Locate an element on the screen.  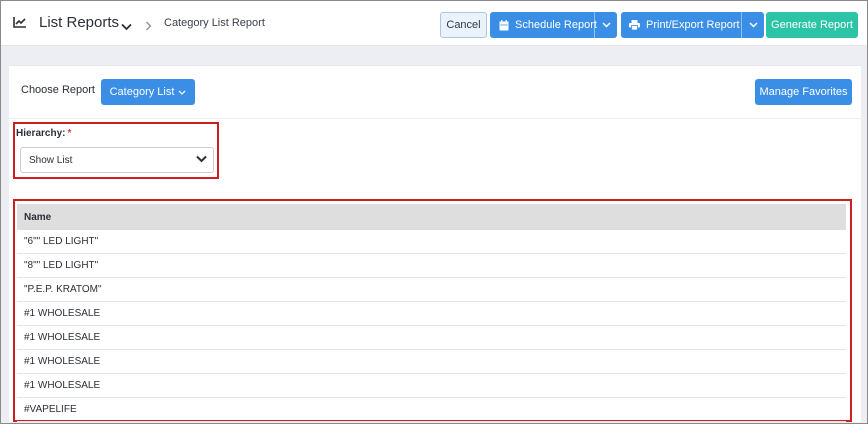
category-list-label: Category List is located at coordinates (142, 92).